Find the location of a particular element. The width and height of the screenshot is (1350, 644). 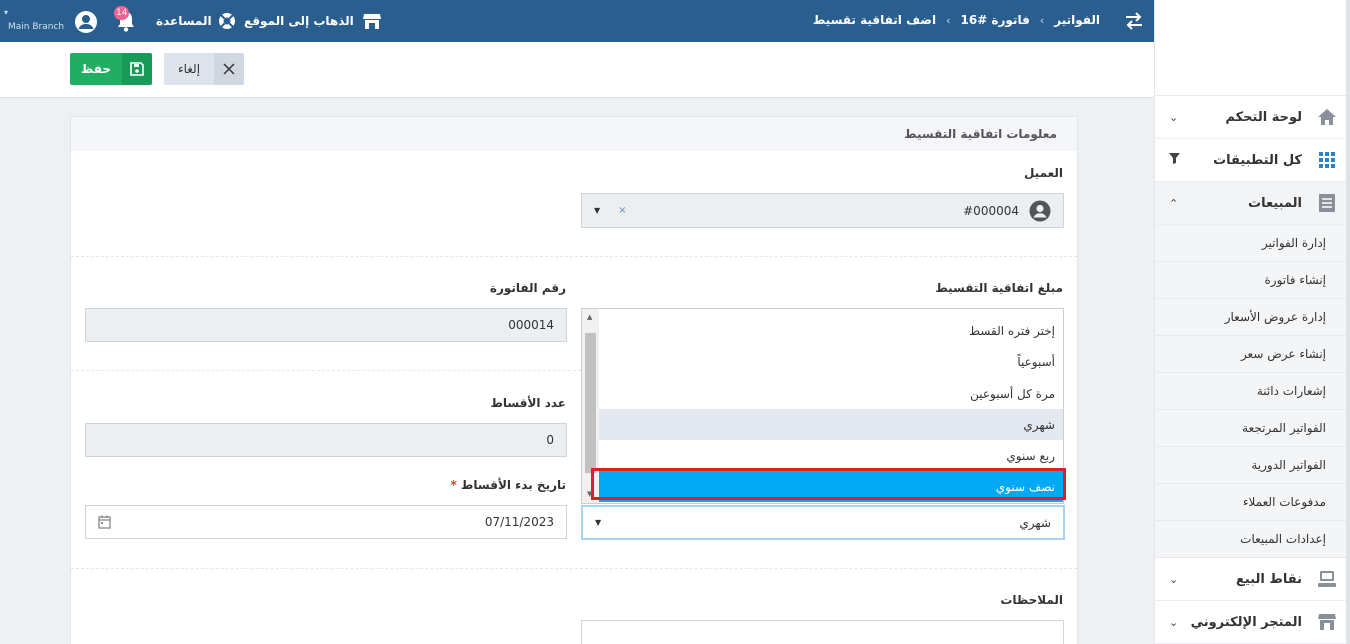

sidebar-item-label: المتجر الإلكتروني is located at coordinates (1246, 622).